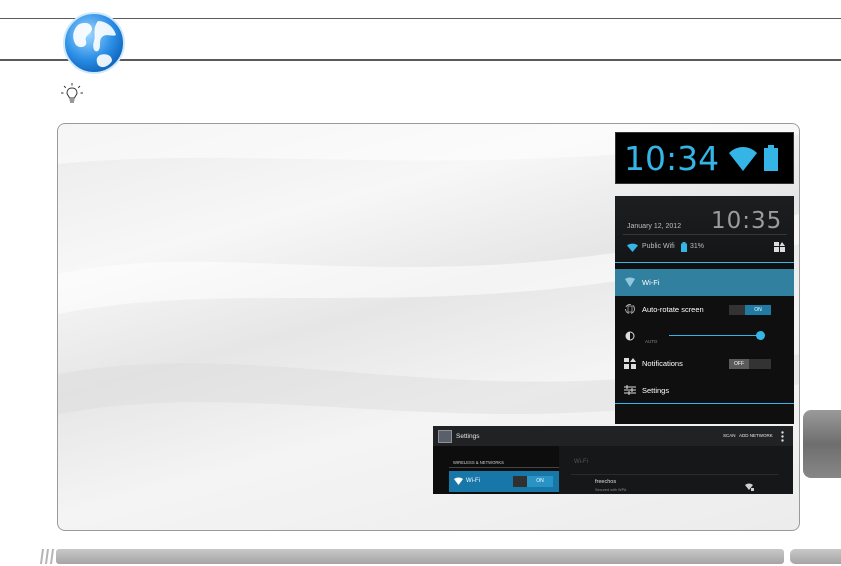 The width and height of the screenshot is (841, 566). Describe the element at coordinates (445, 436) in the screenshot. I see `settings-app-icon` at that location.